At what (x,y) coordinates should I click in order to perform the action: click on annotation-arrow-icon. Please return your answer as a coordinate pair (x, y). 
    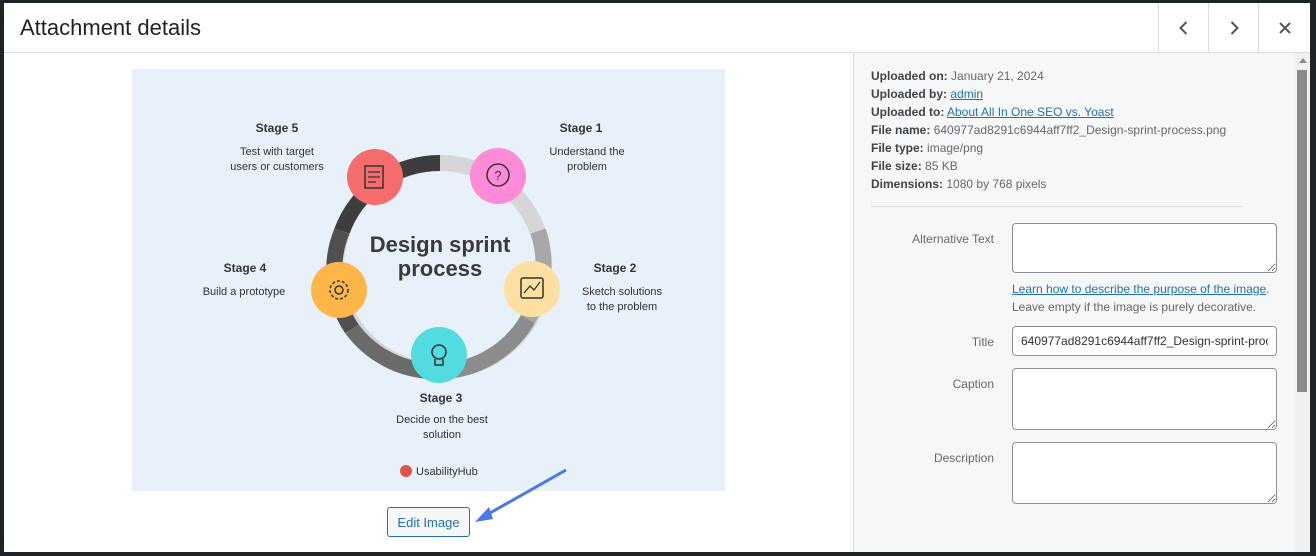
    Looking at the image, I should click on (521, 495).